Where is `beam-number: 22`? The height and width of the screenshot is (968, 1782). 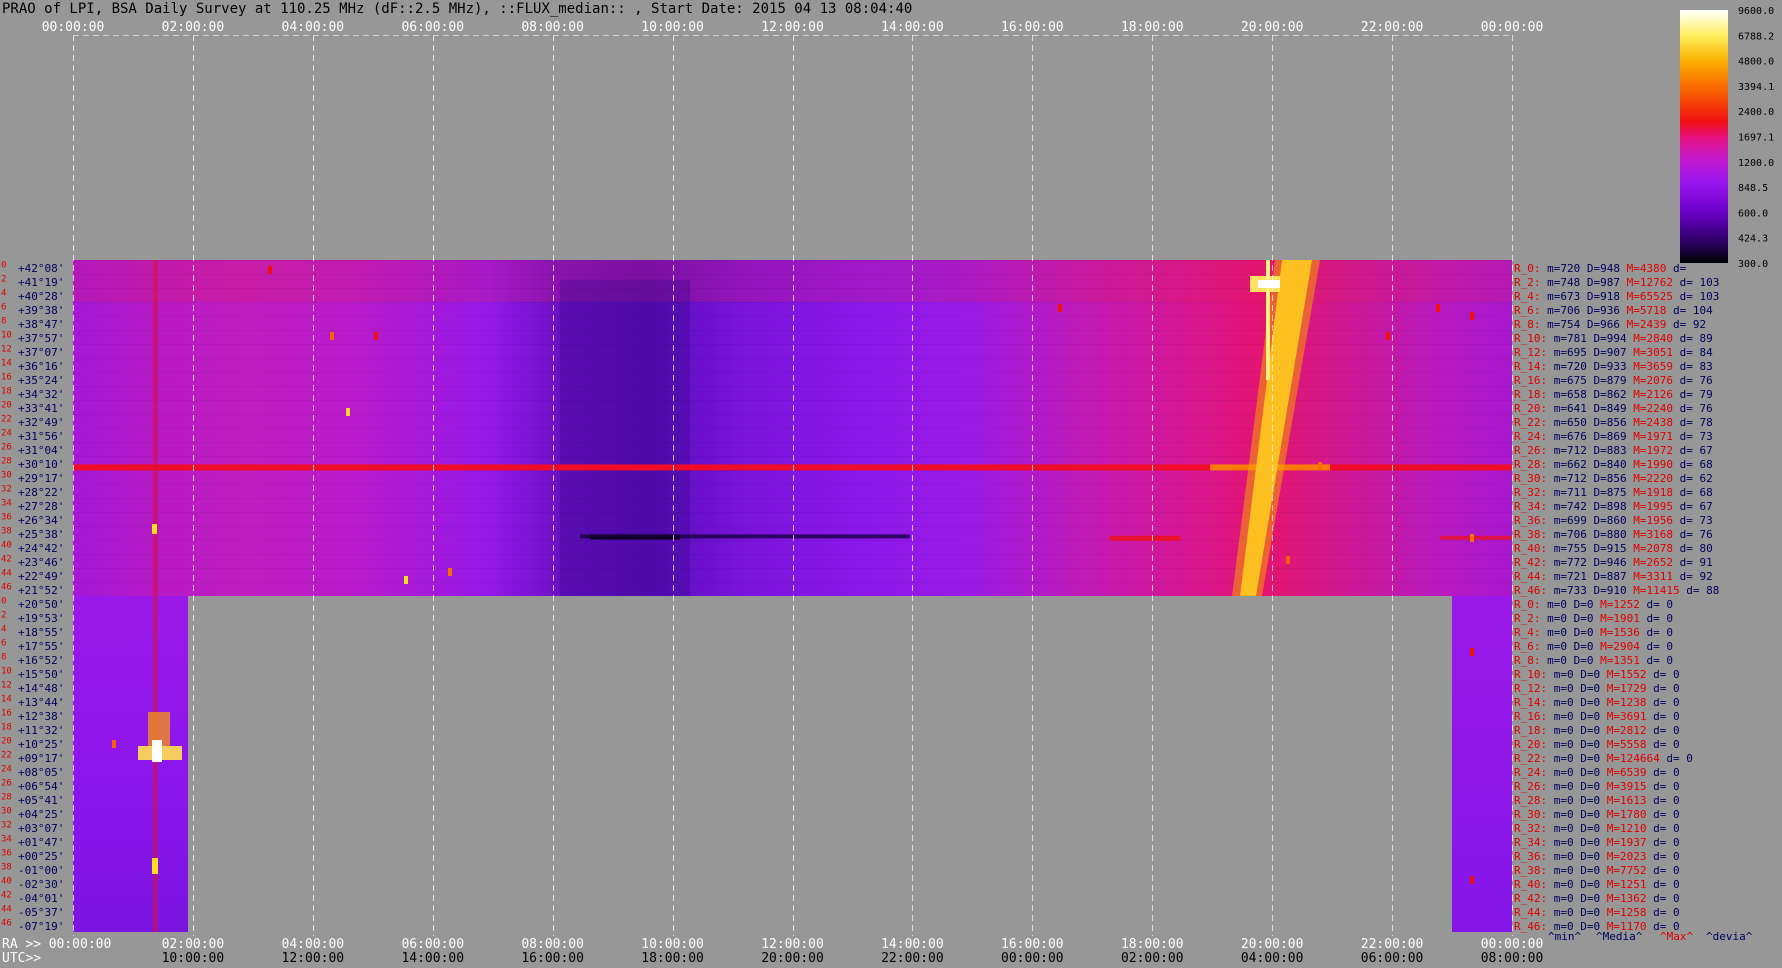
beam-number: 22 is located at coordinates (6, 420).